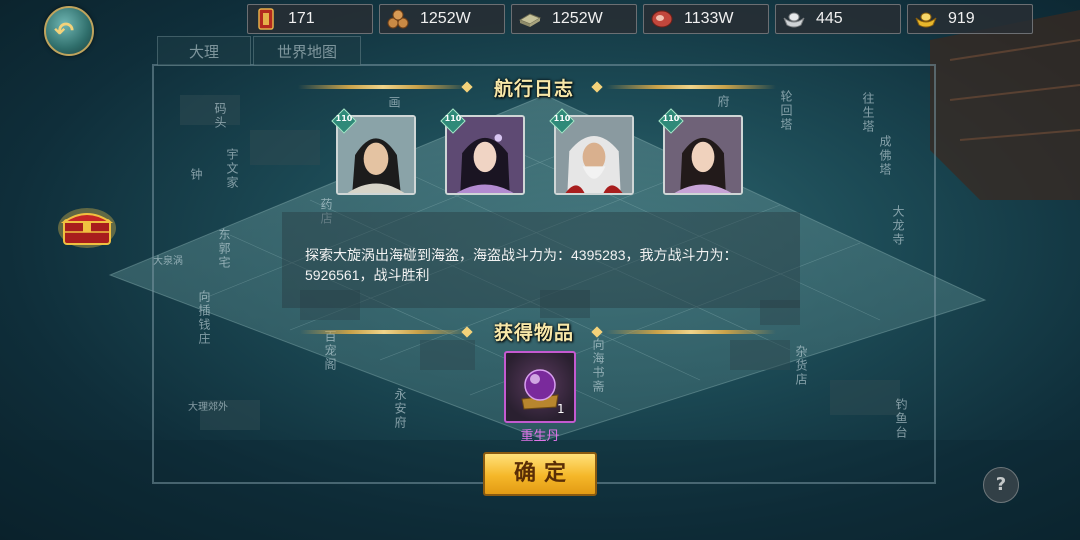 The height and width of the screenshot is (540, 1080). I want to click on voyage-log-title: 航行日志, so click(534, 89).